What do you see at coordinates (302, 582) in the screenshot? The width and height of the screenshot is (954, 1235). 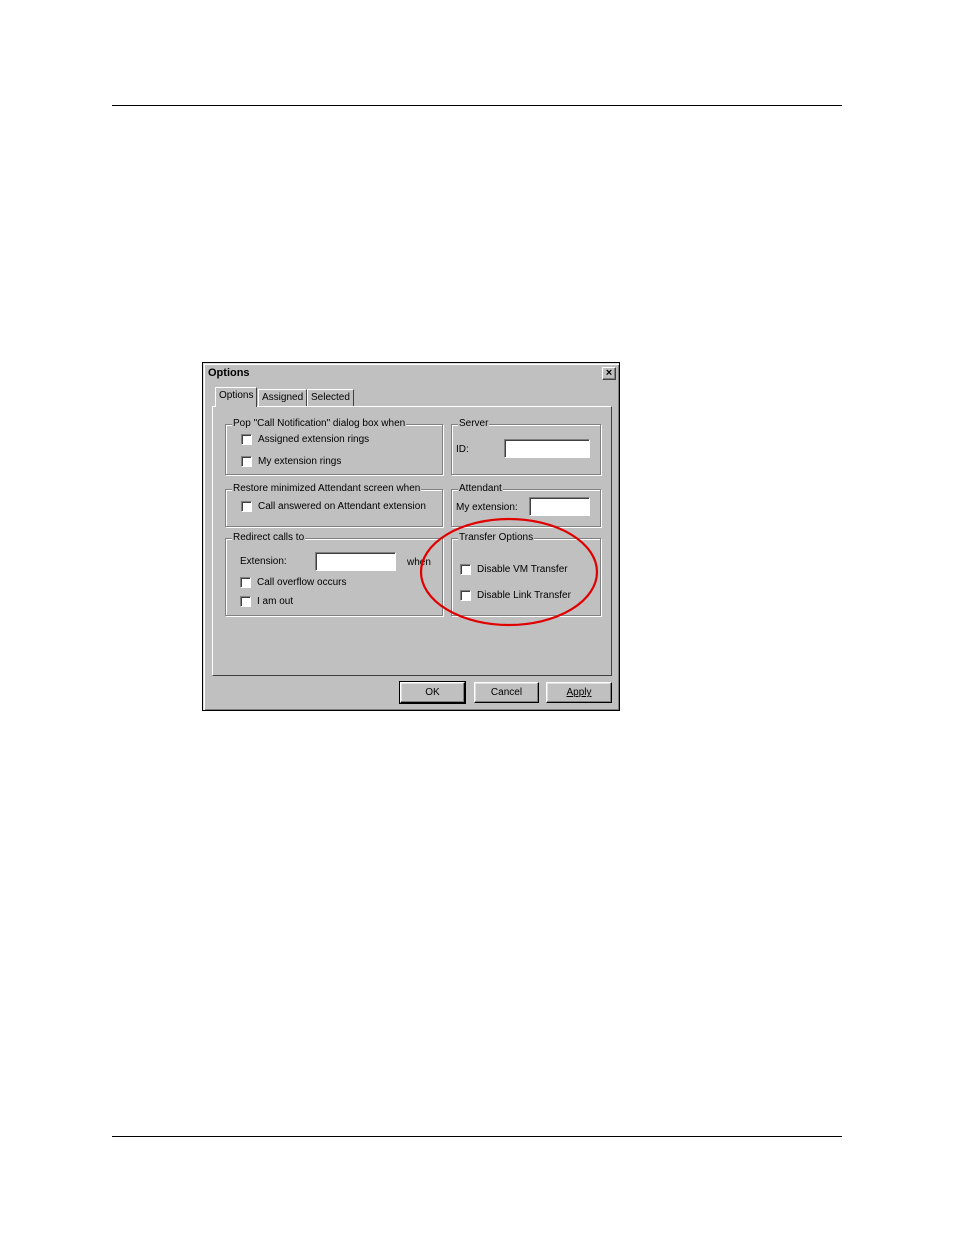 I see `call-overflow-label: Call overflow occurs` at bounding box center [302, 582].